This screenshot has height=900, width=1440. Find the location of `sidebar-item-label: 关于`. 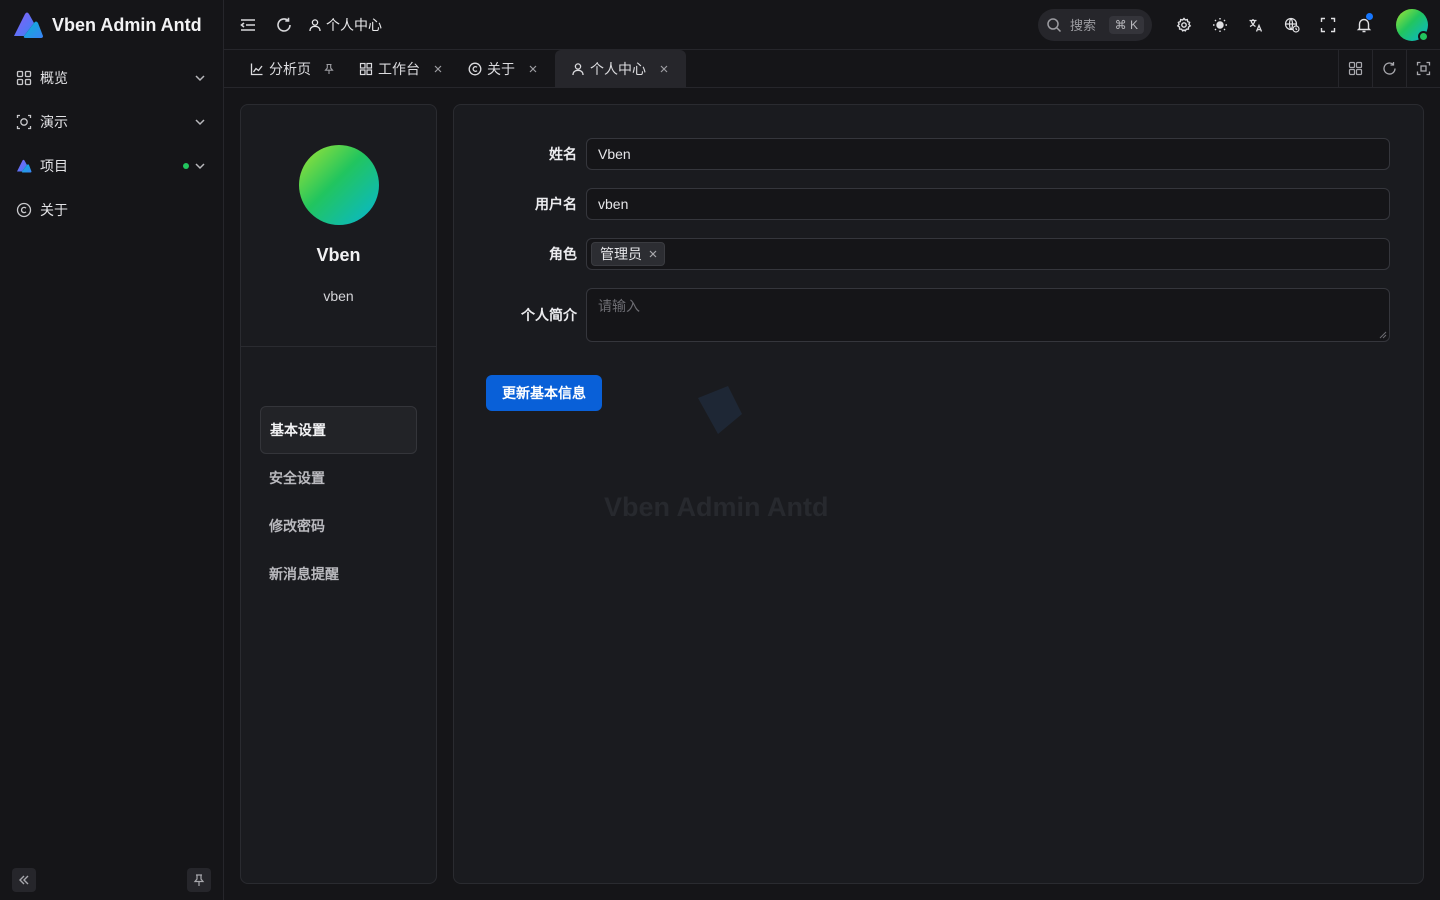

sidebar-item-label: 关于 is located at coordinates (54, 210).